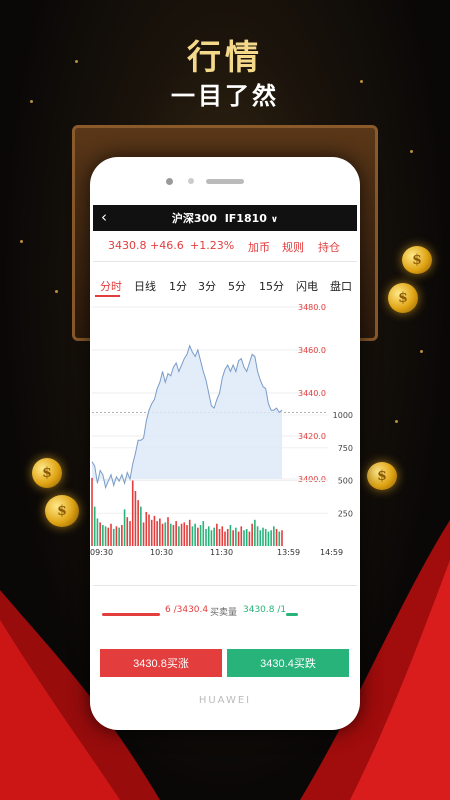  Describe the element at coordinates (312, 479) in the screenshot. I see `price-axis-label: 3400.0` at that location.